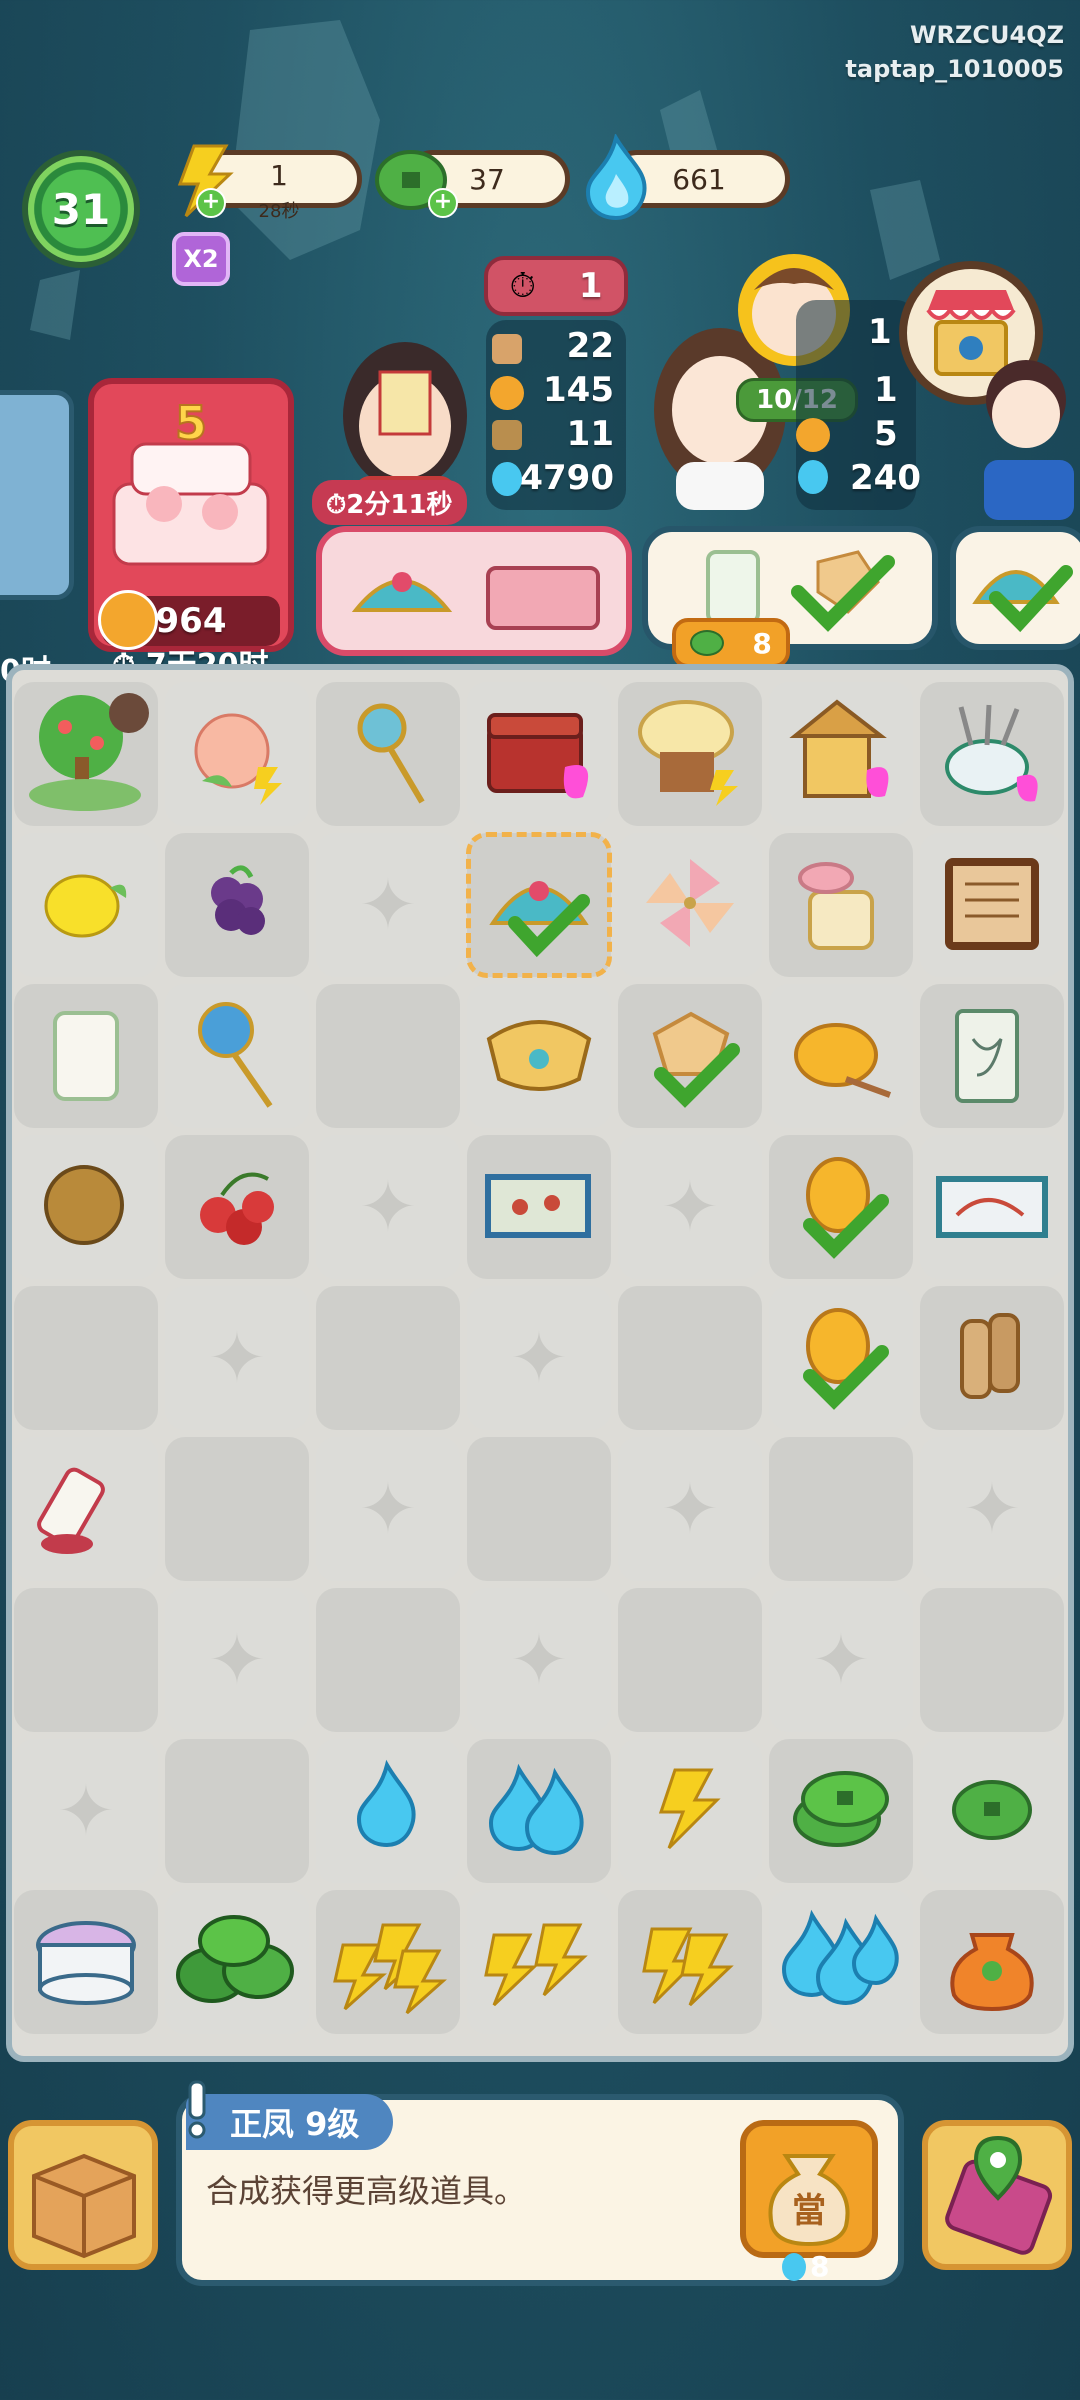 The image size is (1080, 2400). What do you see at coordinates (443, 203) in the screenshot?
I see `add-coins-button: +` at bounding box center [443, 203].